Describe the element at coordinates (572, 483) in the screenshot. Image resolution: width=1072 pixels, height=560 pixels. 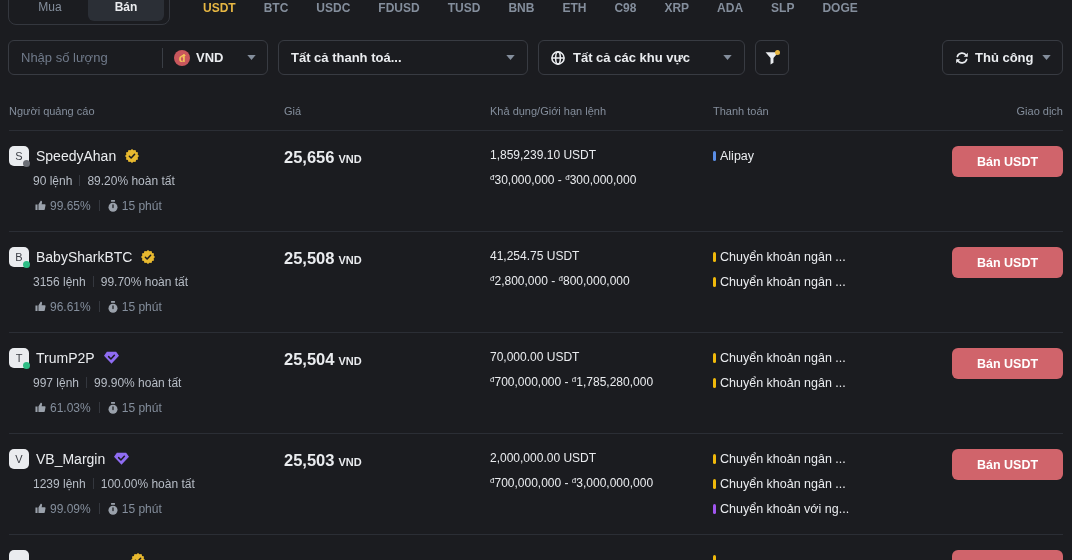
I see `order-limit: $^{đ}$700,000,000 - $^{đ}$3,000,000,000` at that location.